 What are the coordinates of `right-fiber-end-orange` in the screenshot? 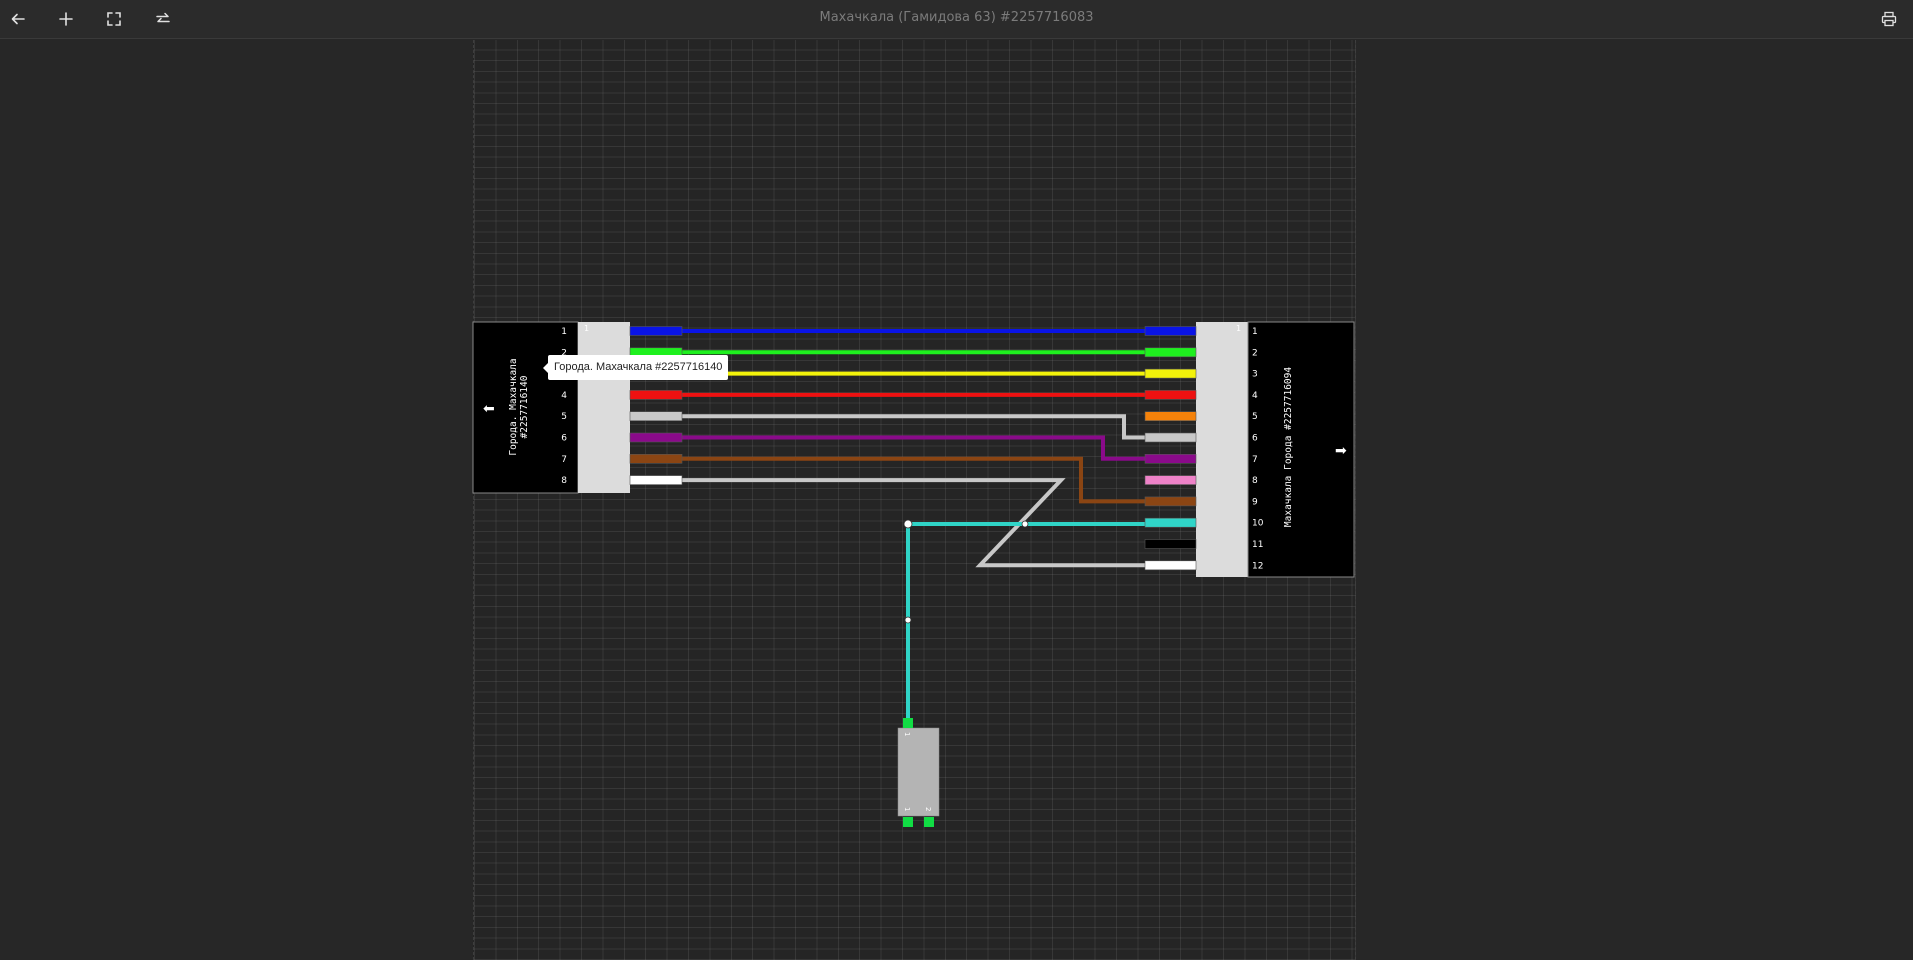 It's located at (1170, 416).